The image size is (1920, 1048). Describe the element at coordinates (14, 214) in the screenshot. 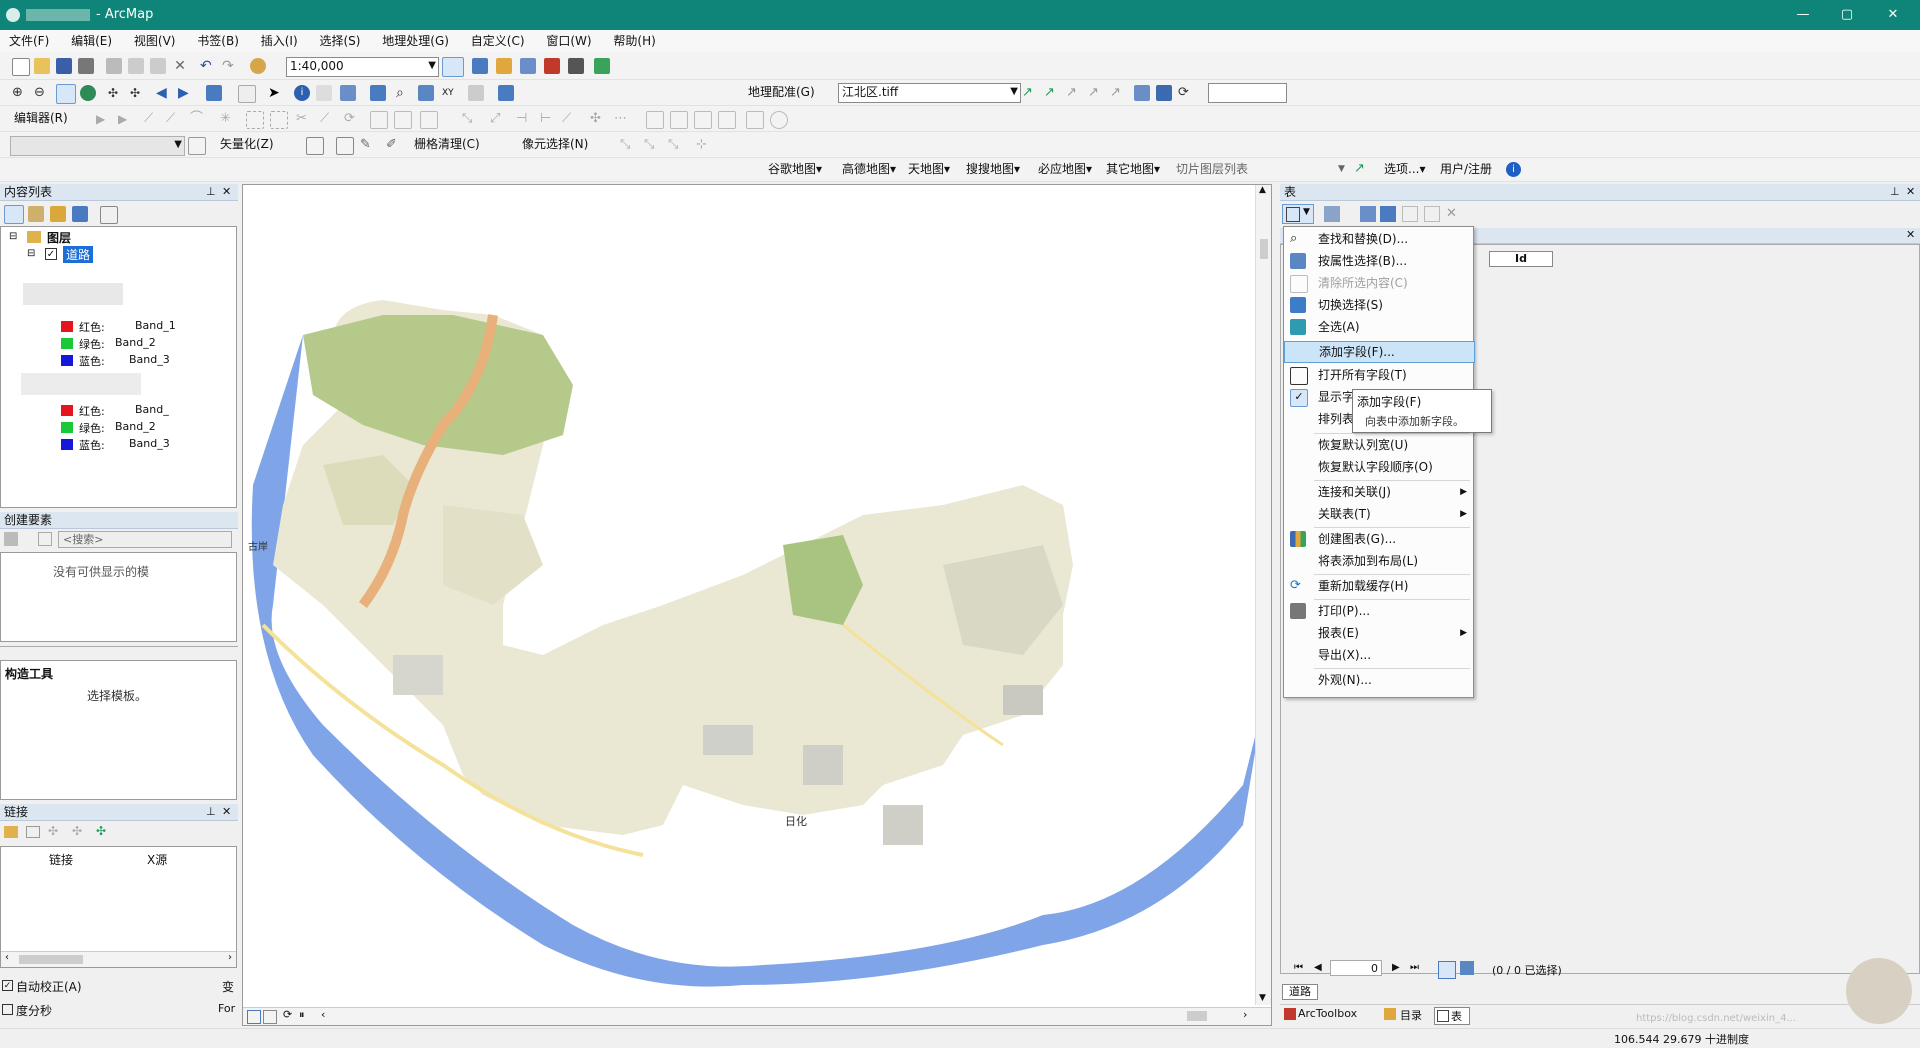

I see `list-by-drawing-order-icon` at that location.